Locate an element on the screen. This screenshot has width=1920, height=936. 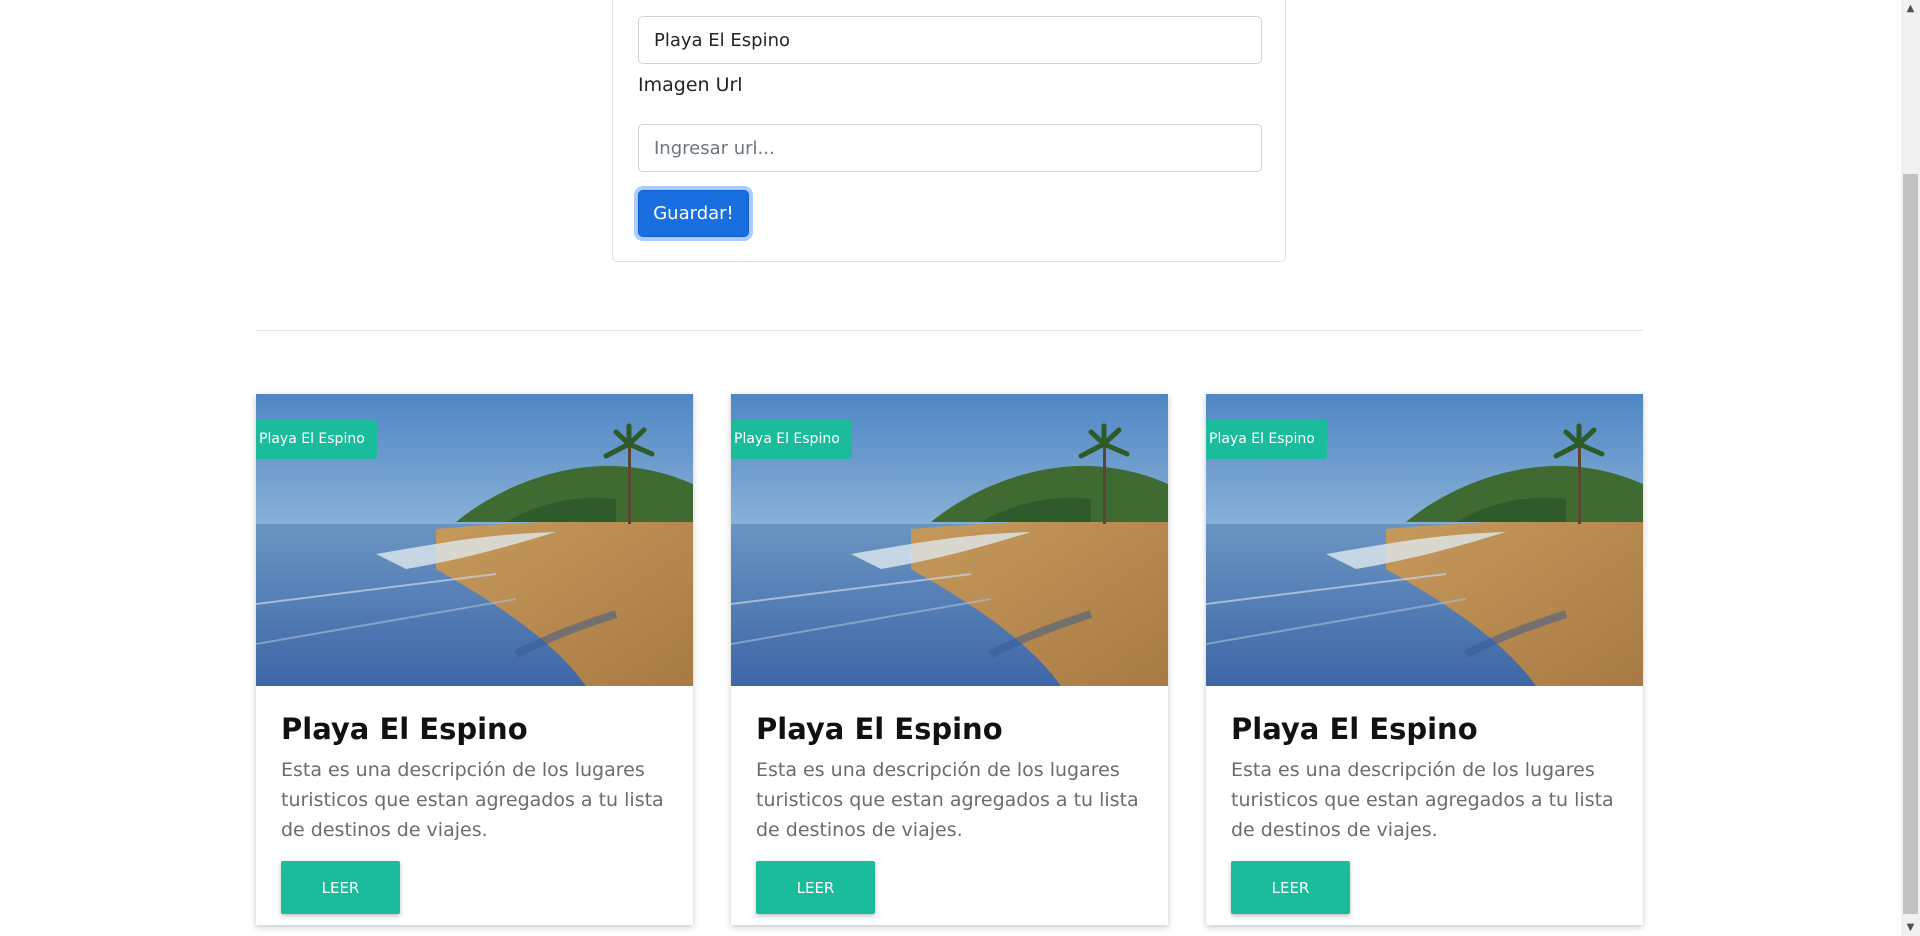
image-url-input is located at coordinates (950, 148).